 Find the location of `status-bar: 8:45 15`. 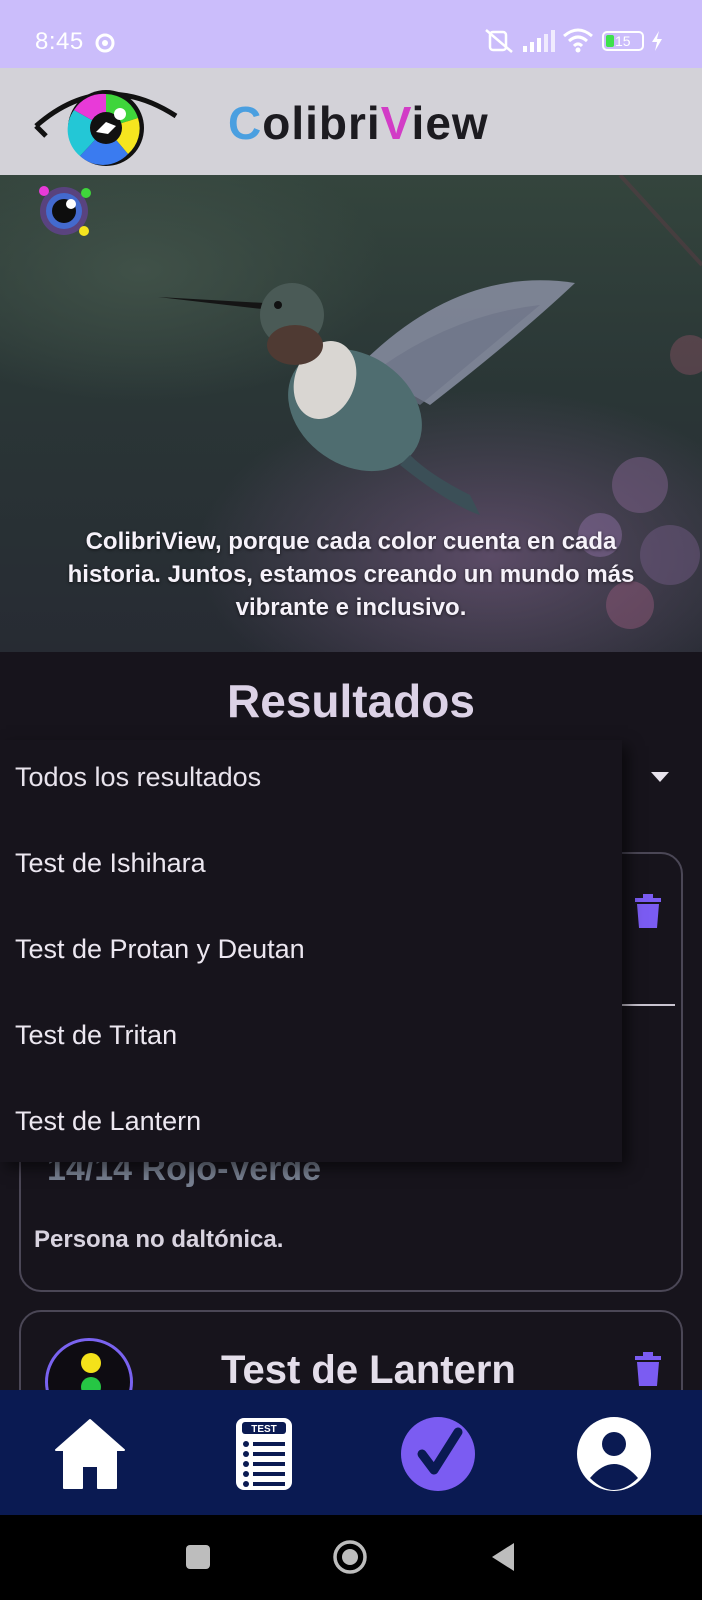

status-bar: 8:45 15 is located at coordinates (351, 34).